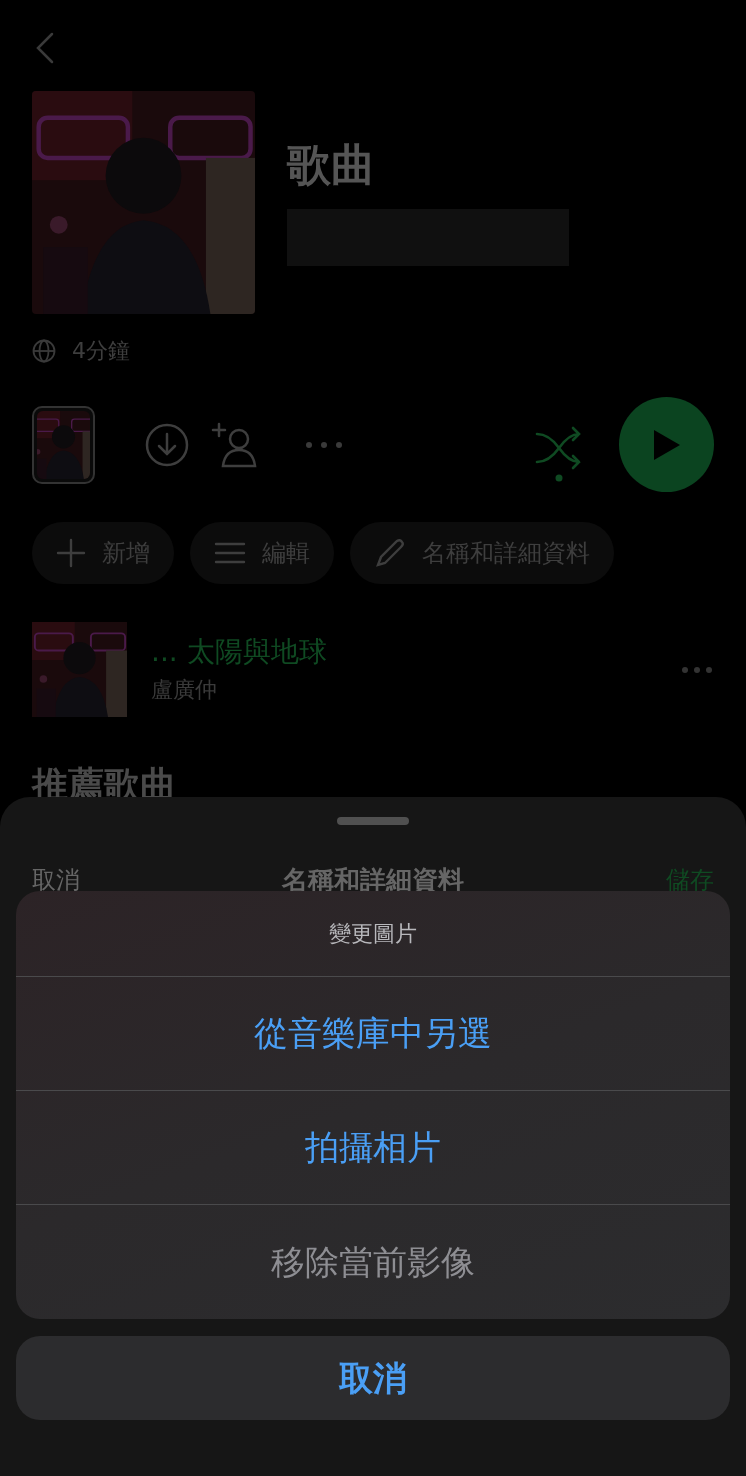 Image resolution: width=746 pixels, height=1476 pixels. What do you see at coordinates (45, 48) in the screenshot?
I see `back-icon` at bounding box center [45, 48].